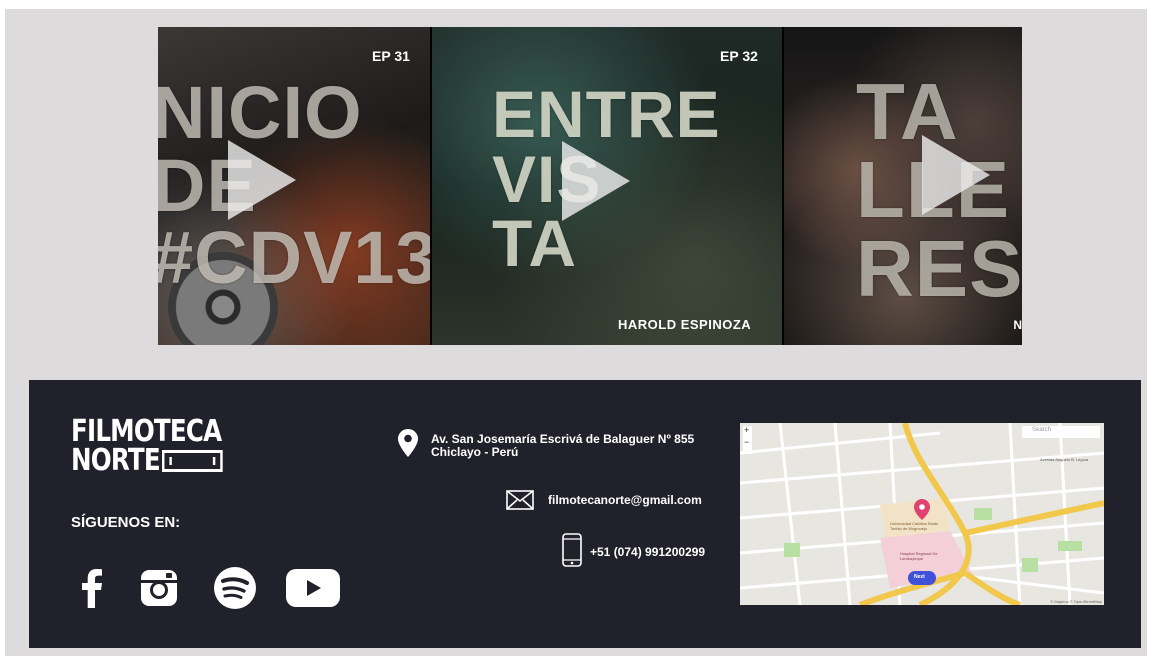  I want to click on phone-number: +51 (074) 991200299, so click(647, 552).